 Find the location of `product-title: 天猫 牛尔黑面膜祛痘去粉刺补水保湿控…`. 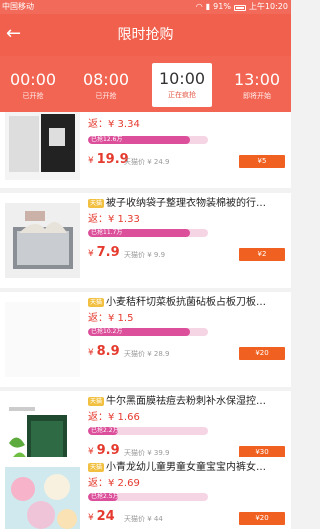

product-title: 天猫 牛尔黑面膜祛痘去粉刺补水保湿控… is located at coordinates (187, 401).